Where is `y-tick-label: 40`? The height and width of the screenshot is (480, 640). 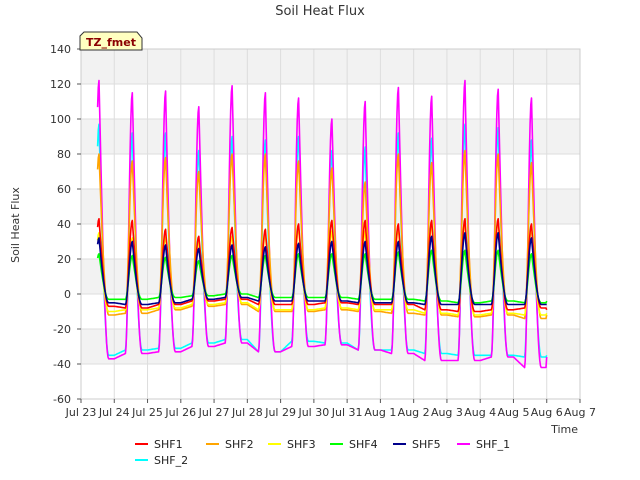 y-tick-label: 40 is located at coordinates (64, 224).